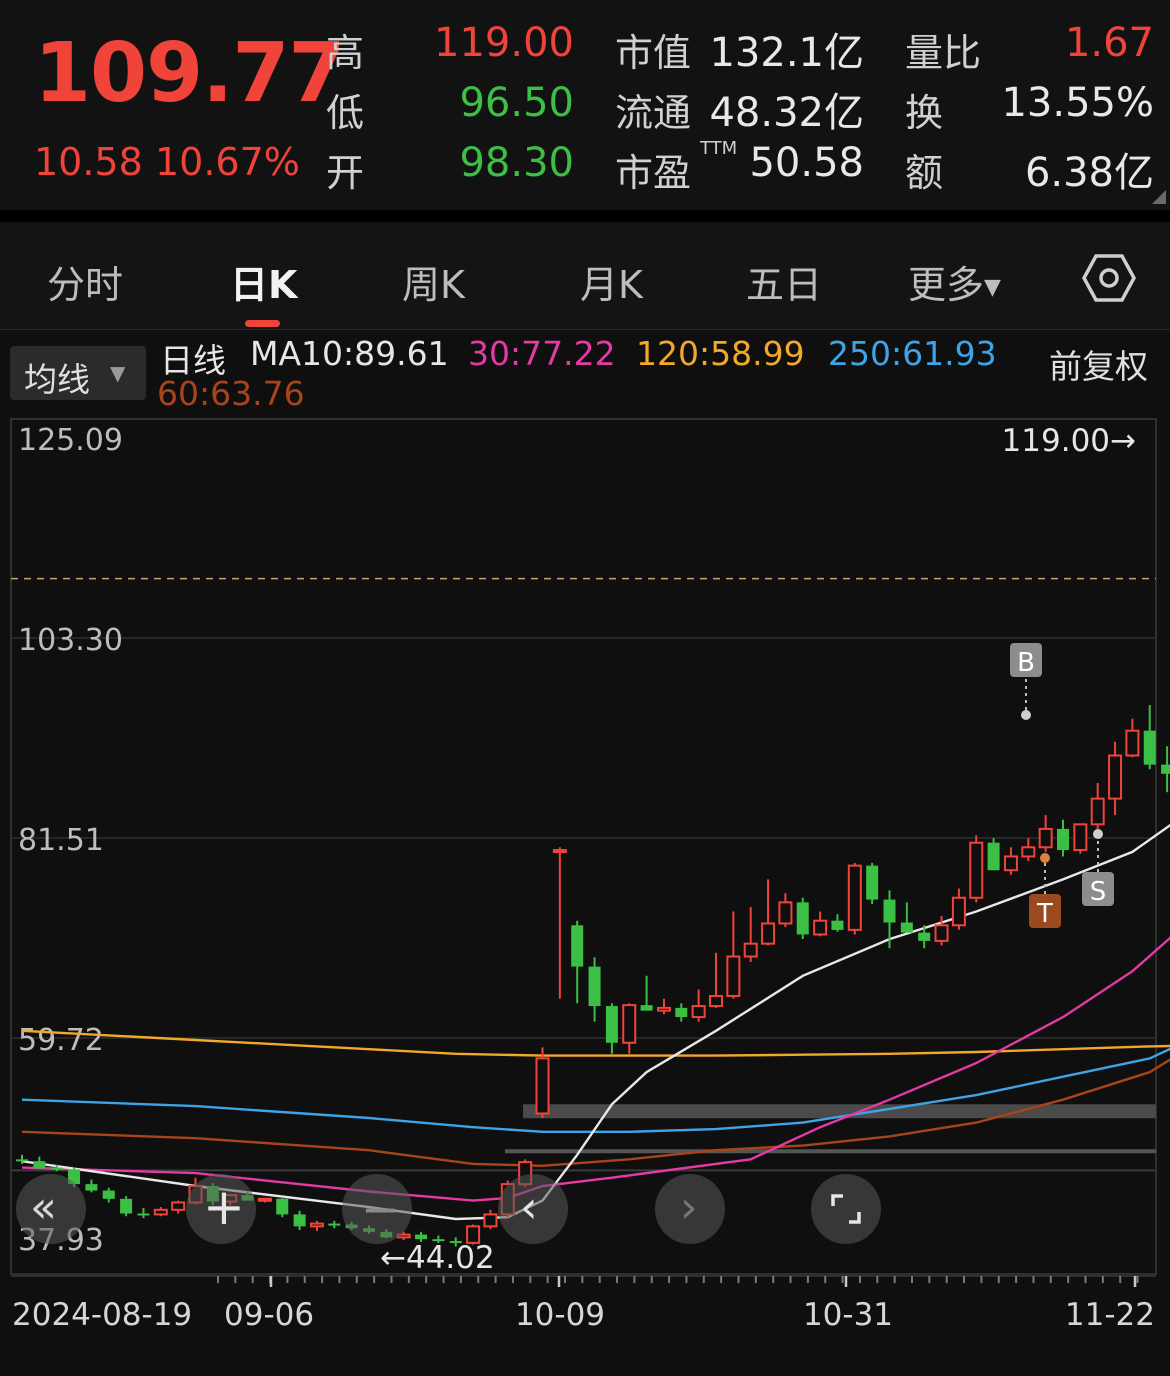 The width and height of the screenshot is (1170, 1376). I want to click on market-cap-label: 市值, so click(653, 53).